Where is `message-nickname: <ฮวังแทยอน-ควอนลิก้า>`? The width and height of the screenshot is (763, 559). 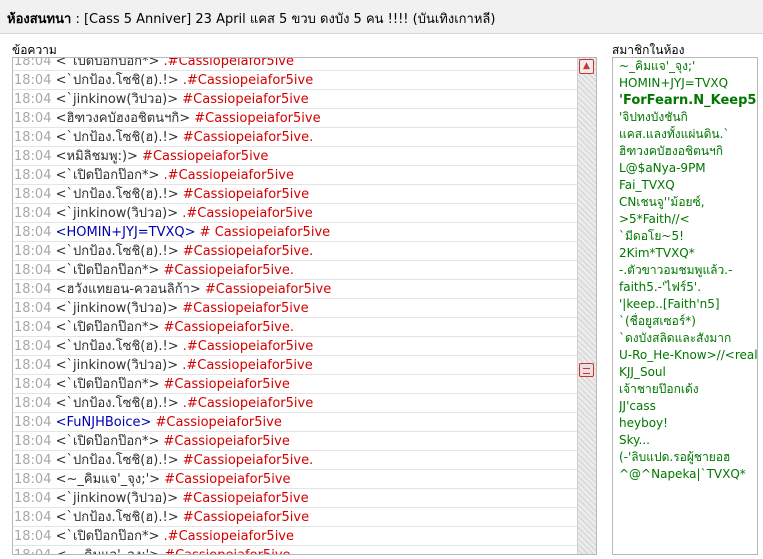
message-nickname: <ฮวังแทยอน-ควอนลิก้า> is located at coordinates (128, 289).